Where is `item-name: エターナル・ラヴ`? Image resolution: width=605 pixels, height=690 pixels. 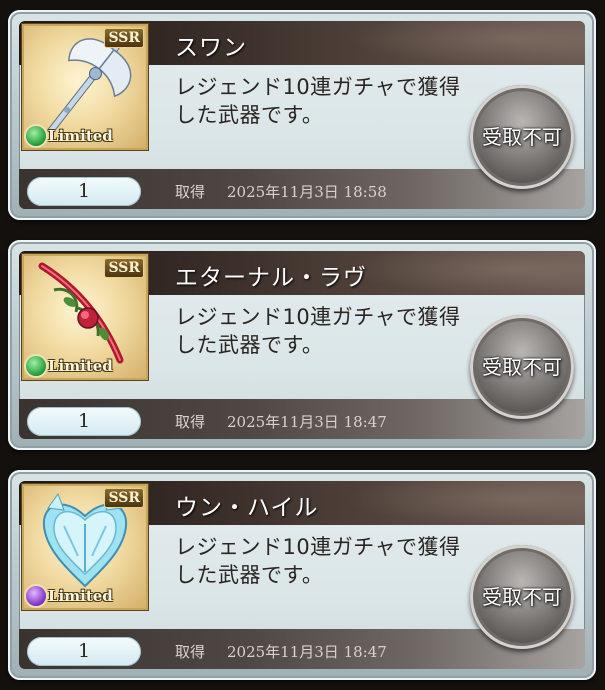 item-name: エターナル・ラヴ is located at coordinates (271, 278).